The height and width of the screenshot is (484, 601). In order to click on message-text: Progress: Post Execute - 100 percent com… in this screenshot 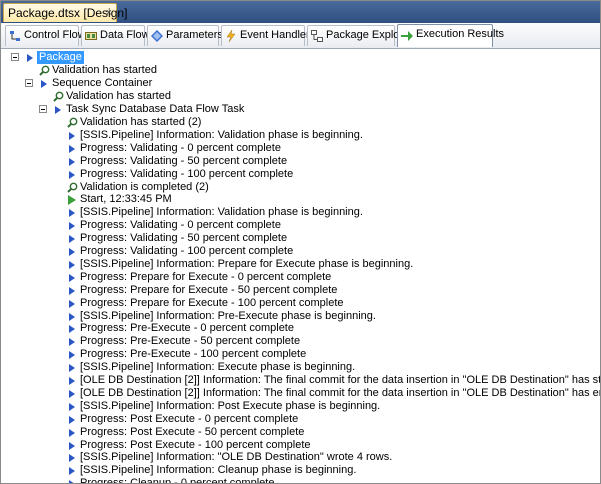, I will do `click(195, 444)`.